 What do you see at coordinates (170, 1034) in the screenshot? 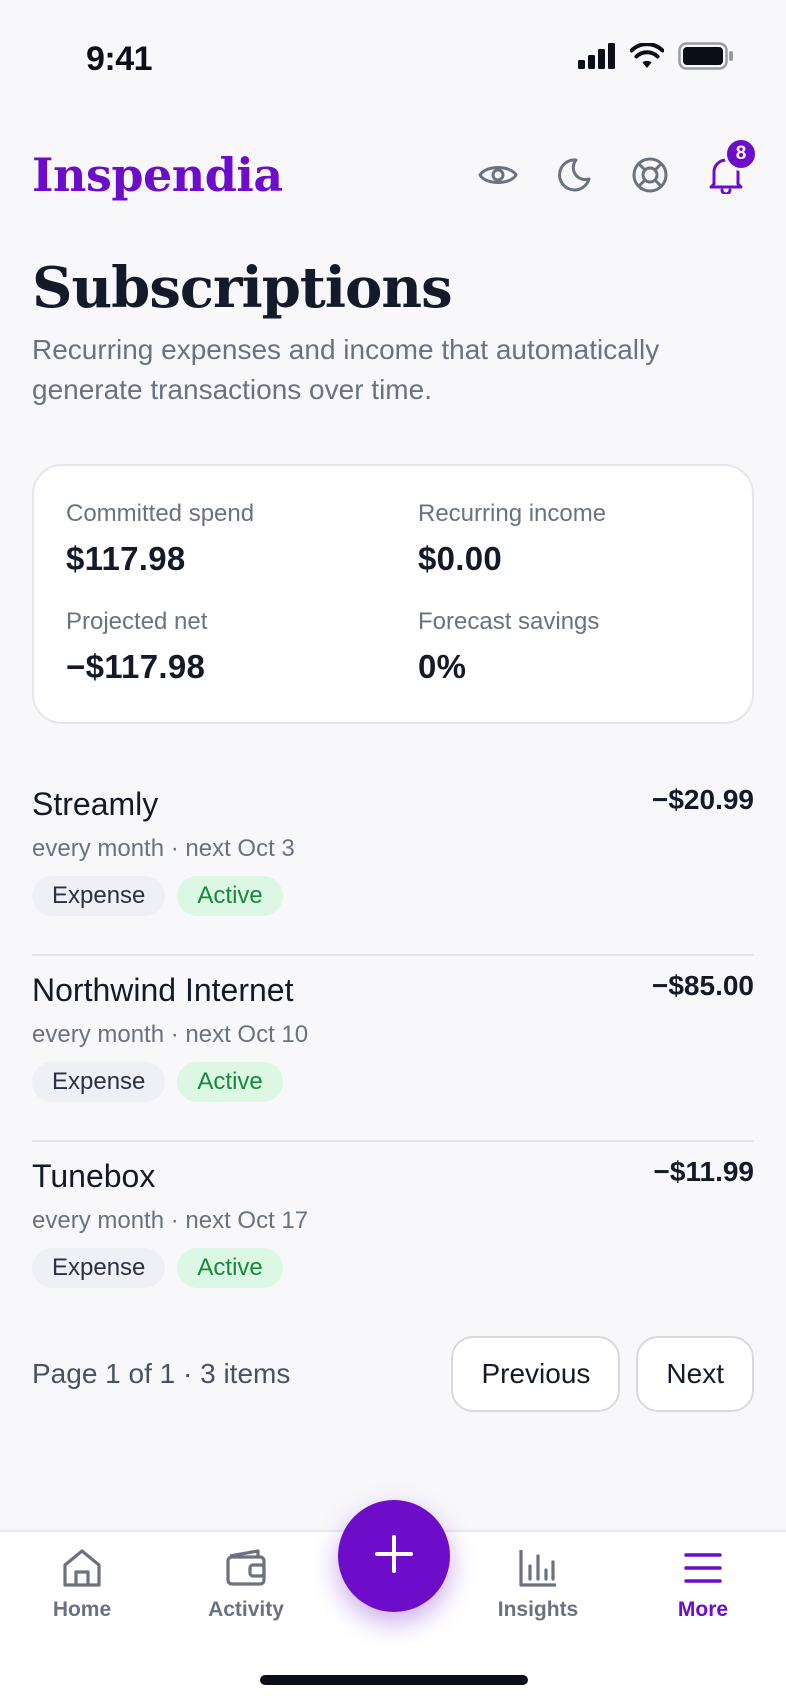
I see `subscription-schedule: every month · next Oct 10` at bounding box center [170, 1034].